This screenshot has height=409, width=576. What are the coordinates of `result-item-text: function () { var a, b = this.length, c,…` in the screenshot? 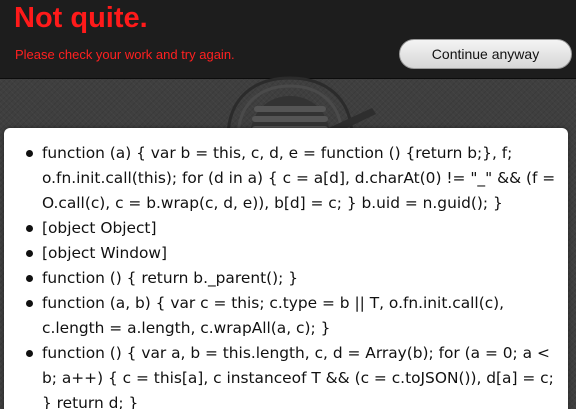 It's located at (298, 376).